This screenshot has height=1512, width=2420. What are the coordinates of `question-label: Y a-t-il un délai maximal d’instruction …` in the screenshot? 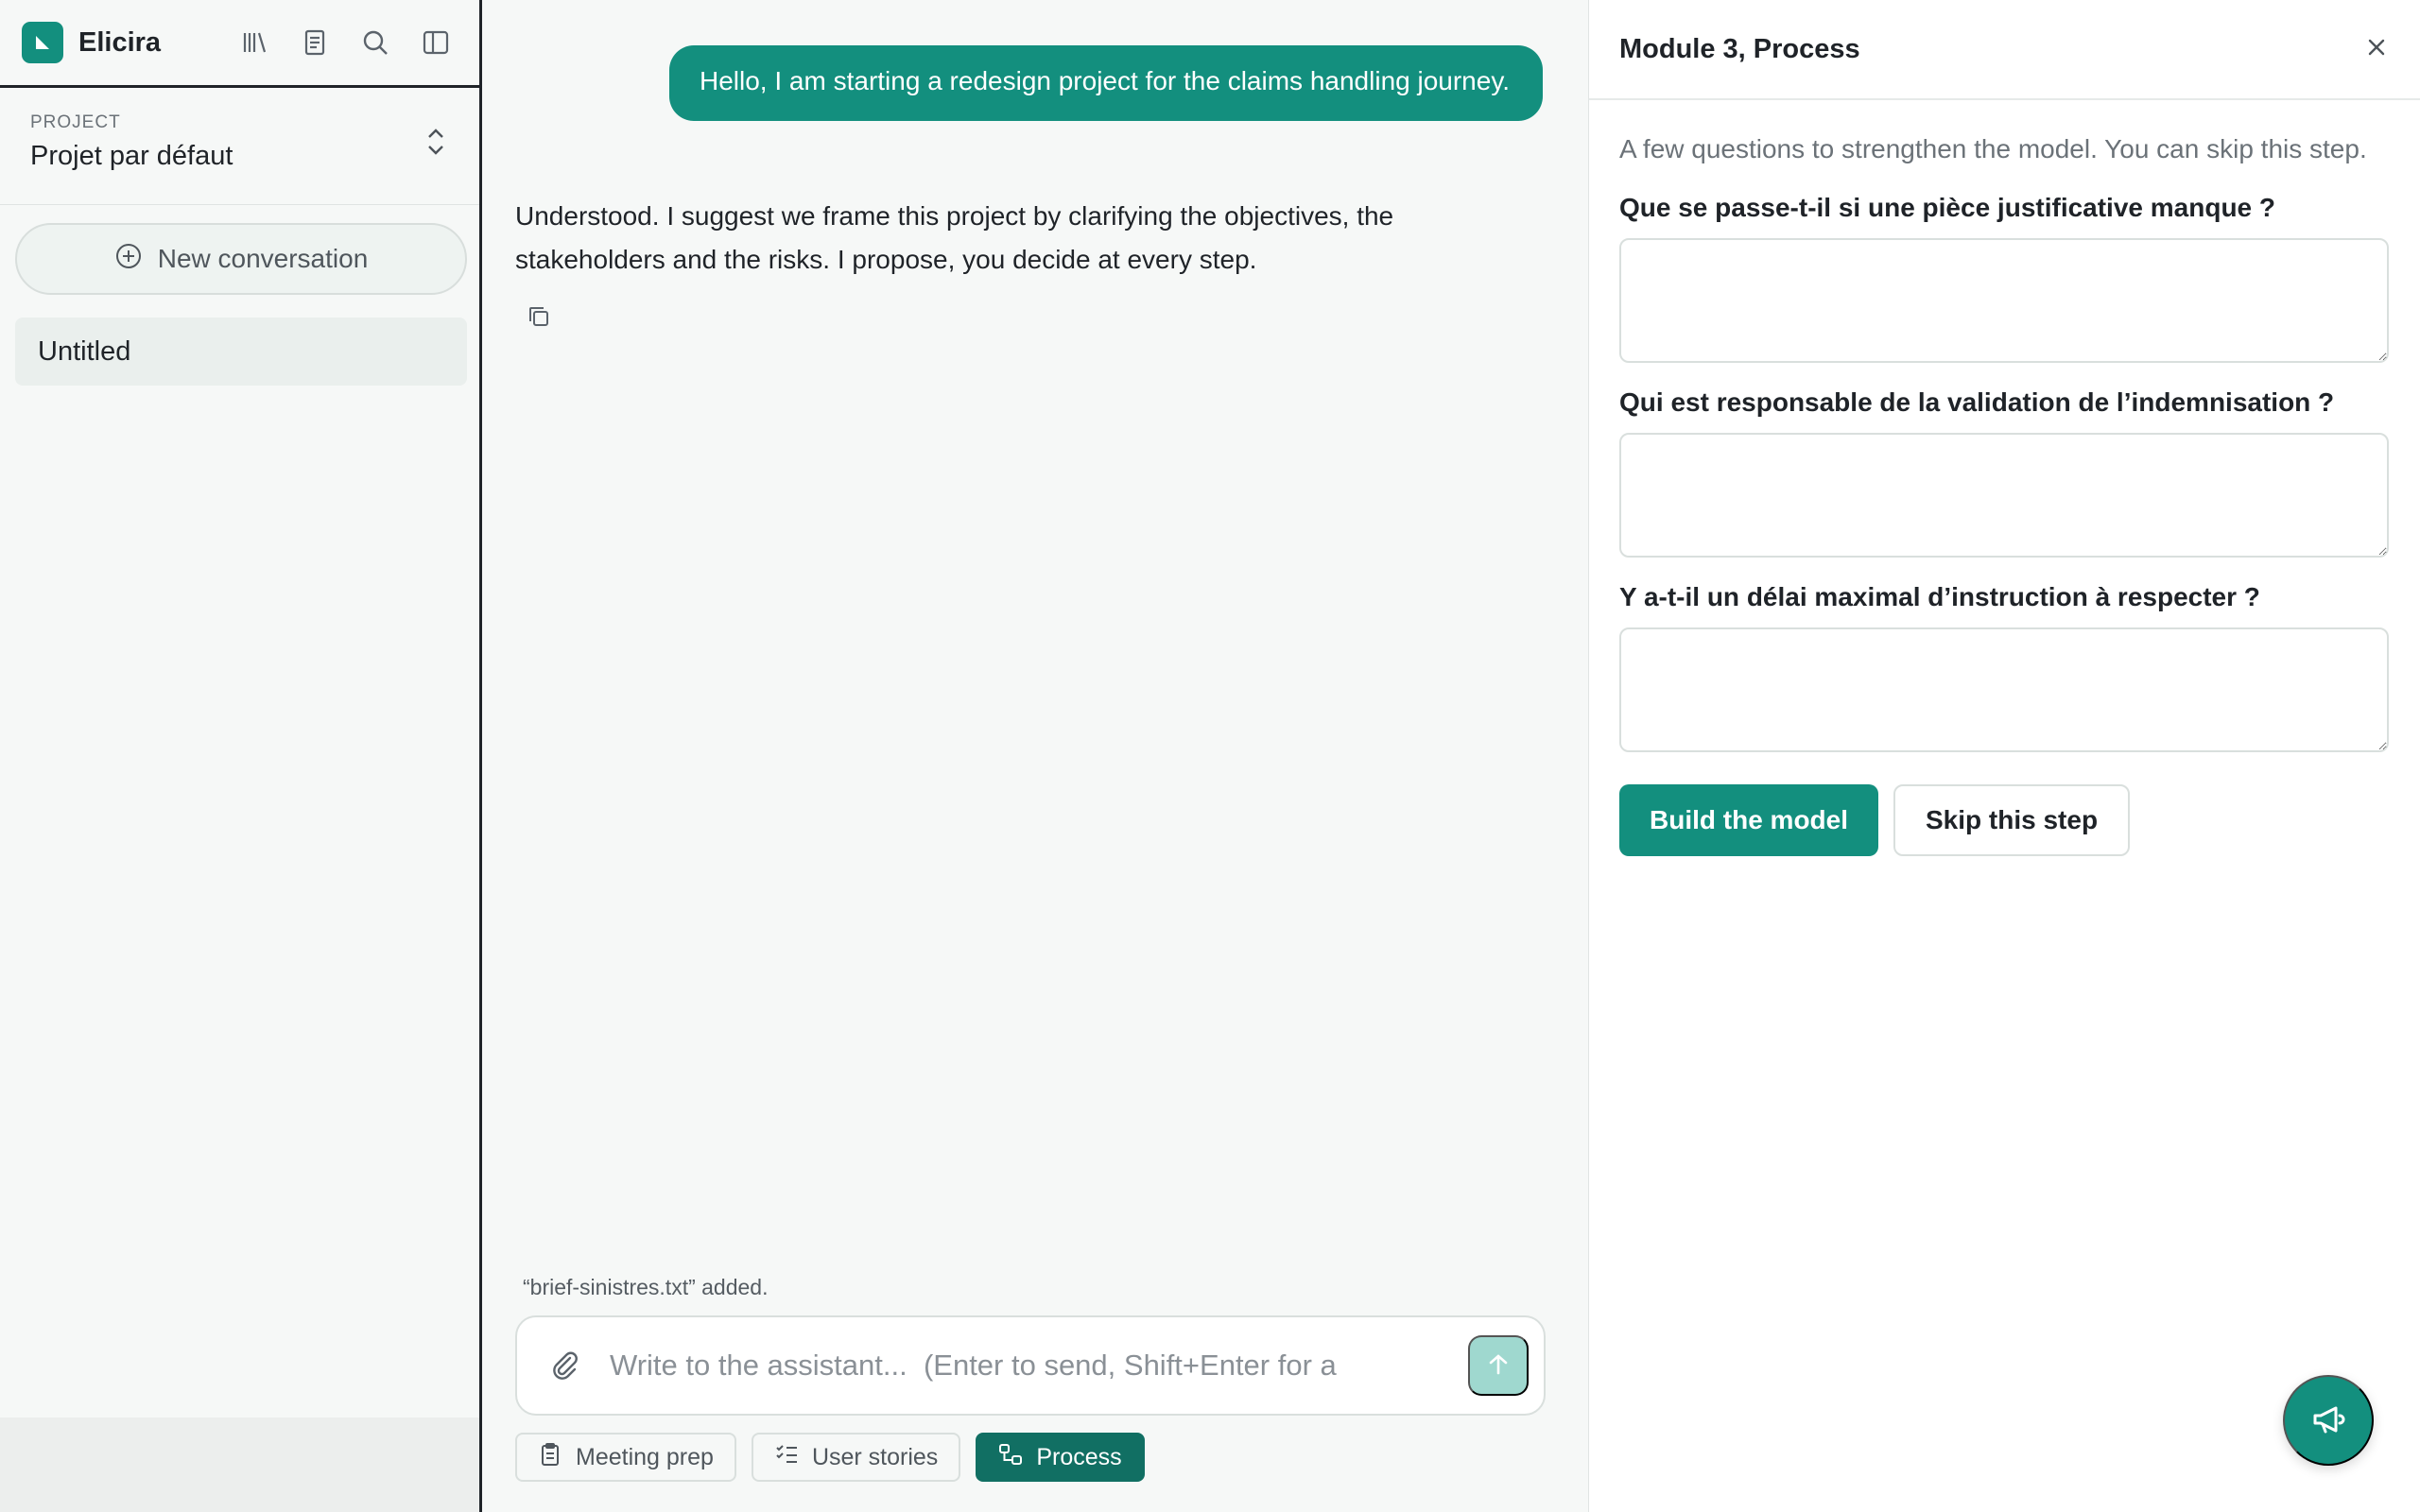 It's located at (1940, 596).